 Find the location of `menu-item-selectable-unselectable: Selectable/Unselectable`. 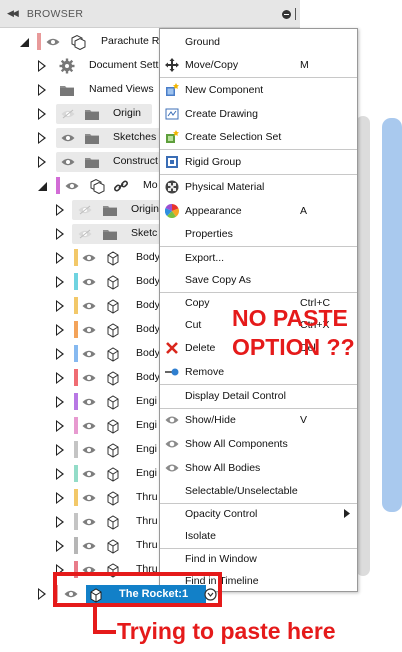

menu-item-selectable-unselectable: Selectable/Unselectable is located at coordinates (258, 491).